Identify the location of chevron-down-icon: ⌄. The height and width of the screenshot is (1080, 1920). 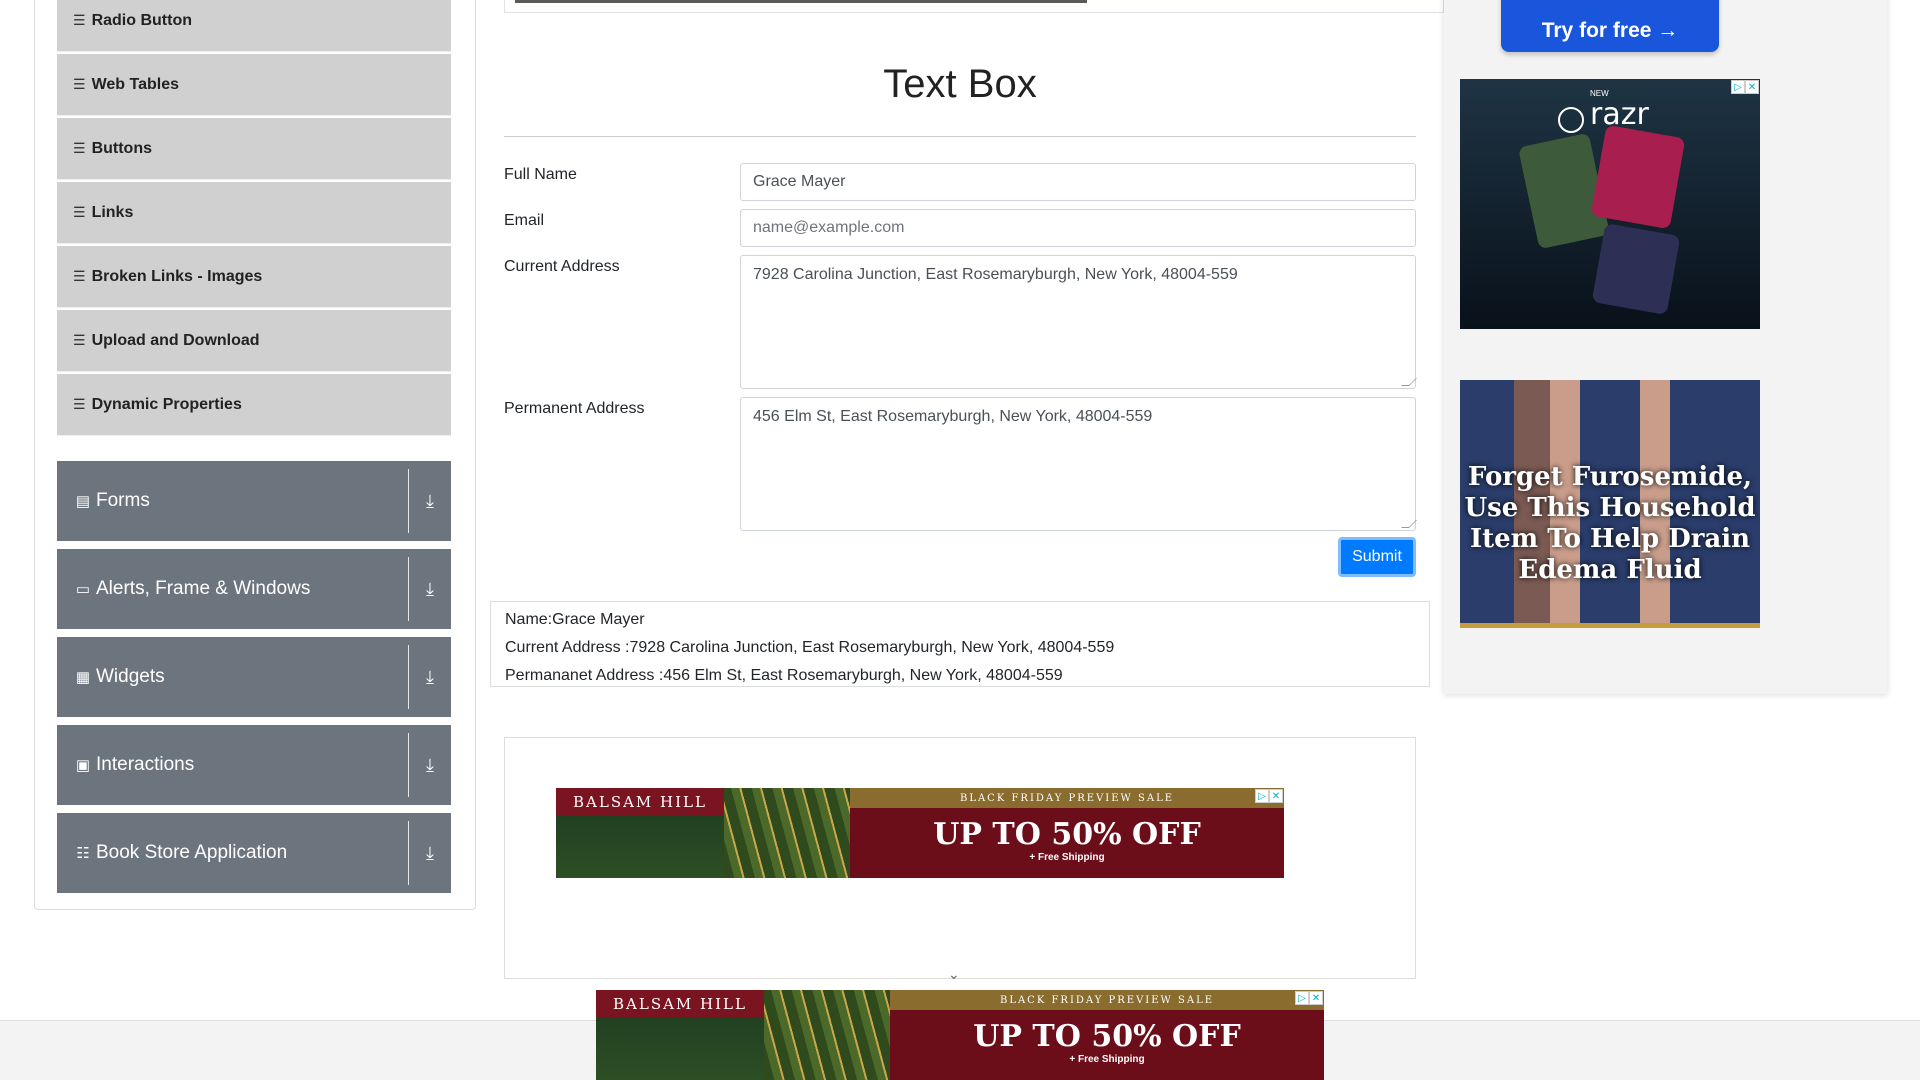
(954, 974).